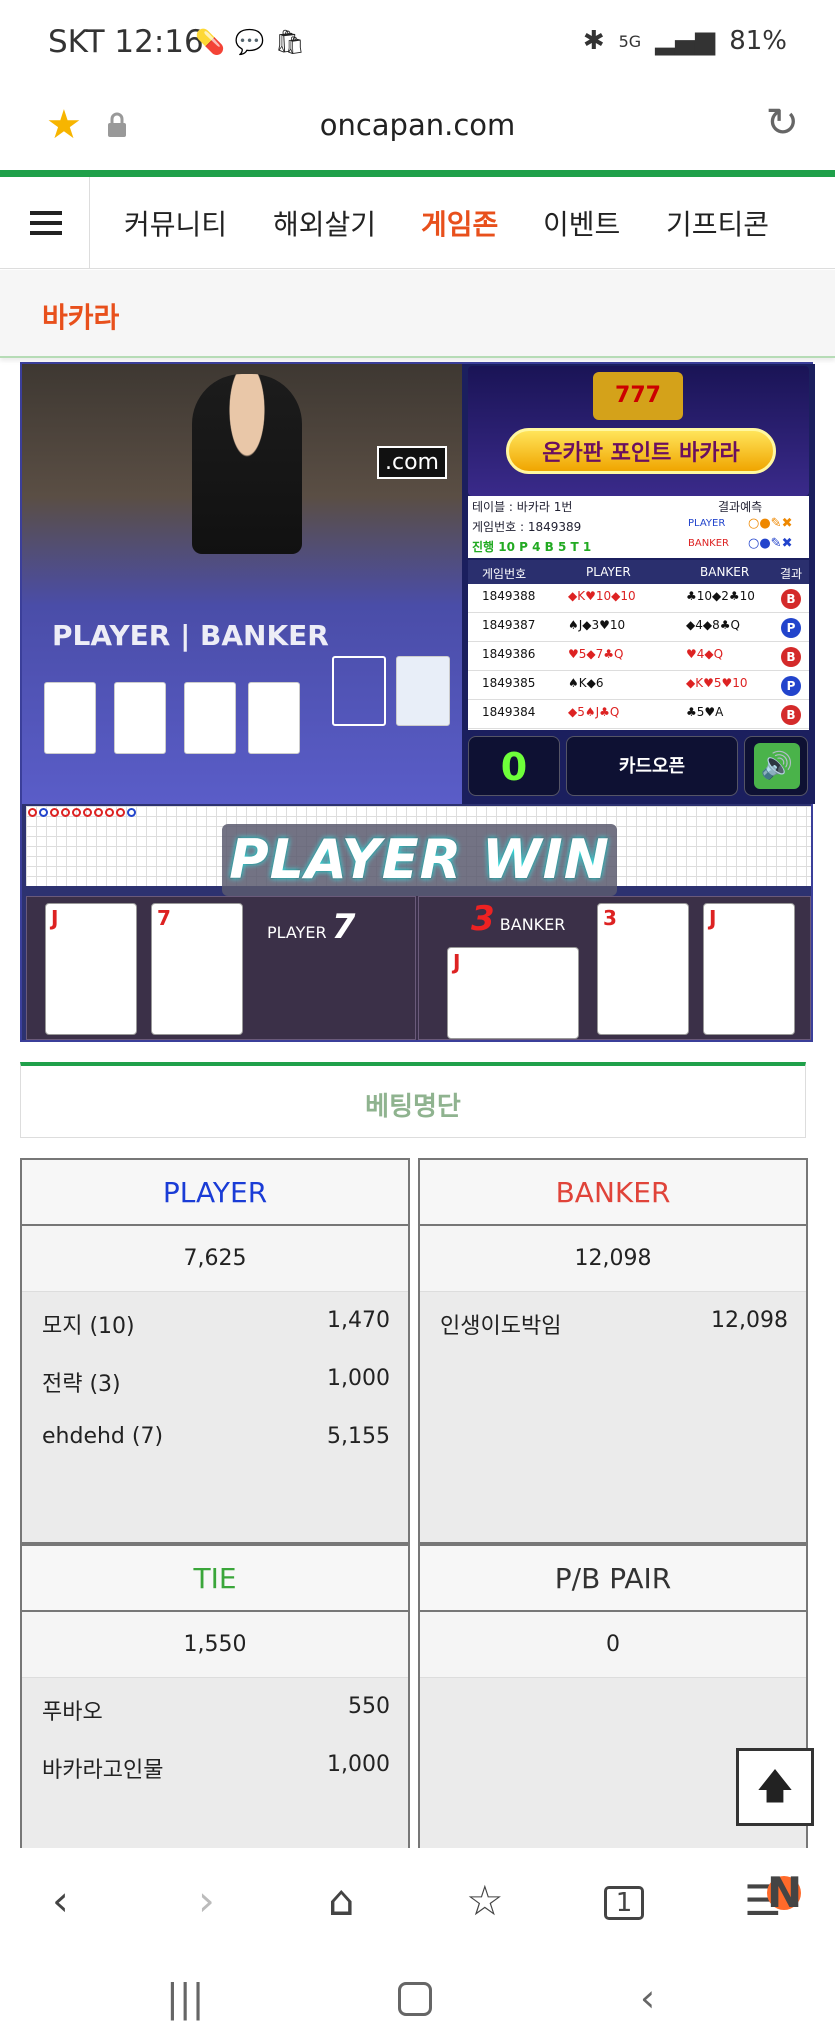 This screenshot has width=835, height=2042. Describe the element at coordinates (614, 968) in the screenshot. I see `banker-hand: 3 BANKER J 3 J` at that location.